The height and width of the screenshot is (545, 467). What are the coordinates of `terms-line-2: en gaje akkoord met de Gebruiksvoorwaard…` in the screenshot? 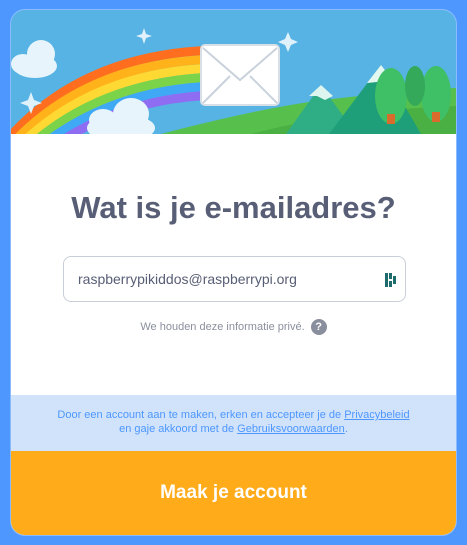 It's located at (233, 429).